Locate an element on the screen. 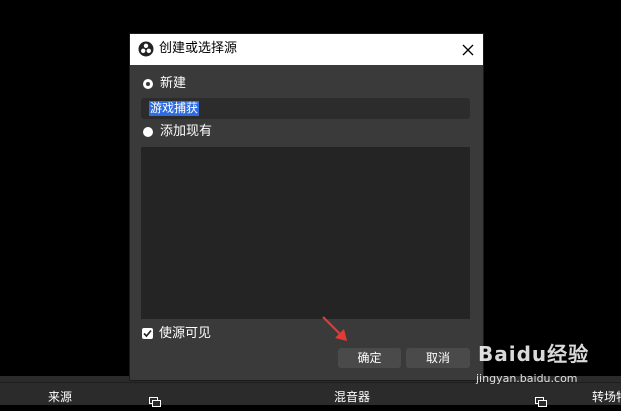 This screenshot has width=621, height=411. dialog-title: 创建或选择源 is located at coordinates (198, 48).